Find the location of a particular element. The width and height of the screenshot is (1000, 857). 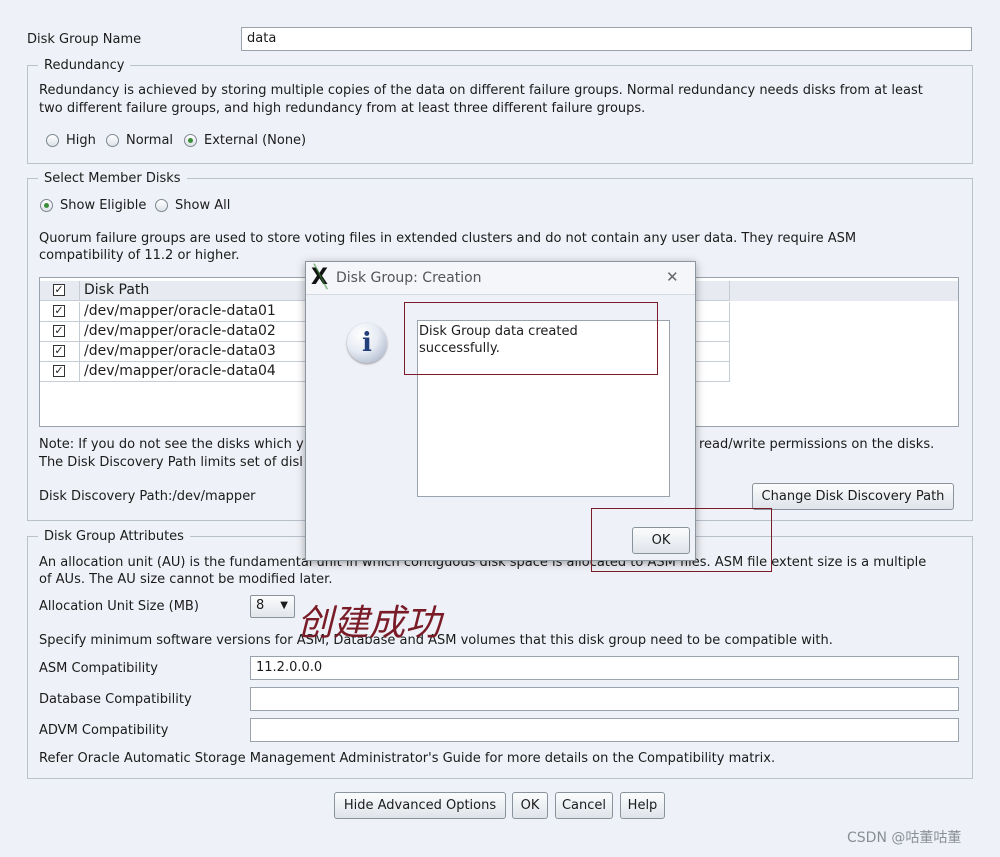

disk-group-name-label: Disk Group Name is located at coordinates (84, 39).